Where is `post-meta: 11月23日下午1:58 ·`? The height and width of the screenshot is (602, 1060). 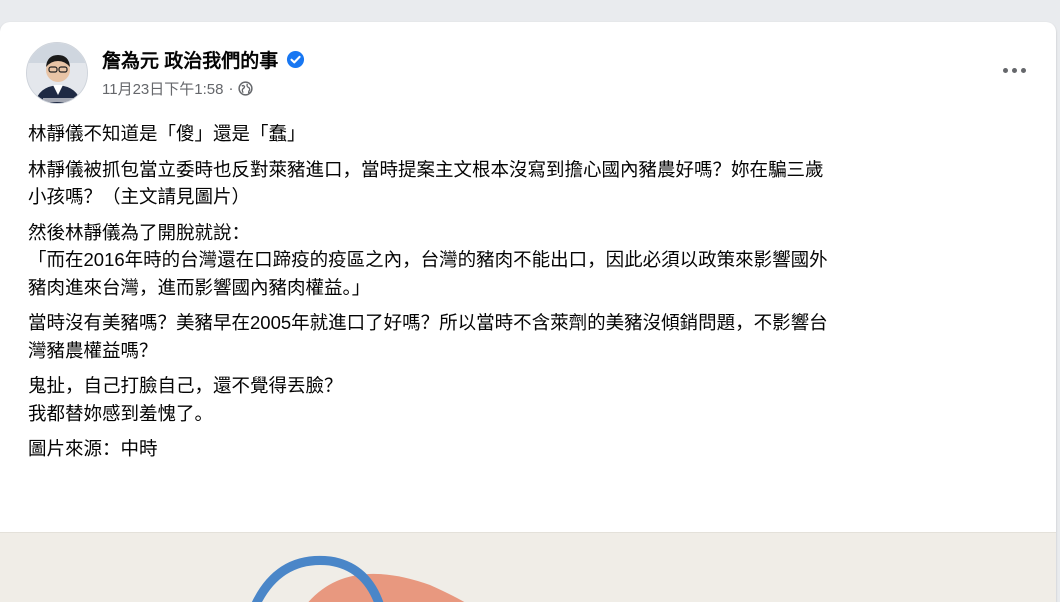
post-meta: 11月23日下午1:58 · is located at coordinates (178, 88).